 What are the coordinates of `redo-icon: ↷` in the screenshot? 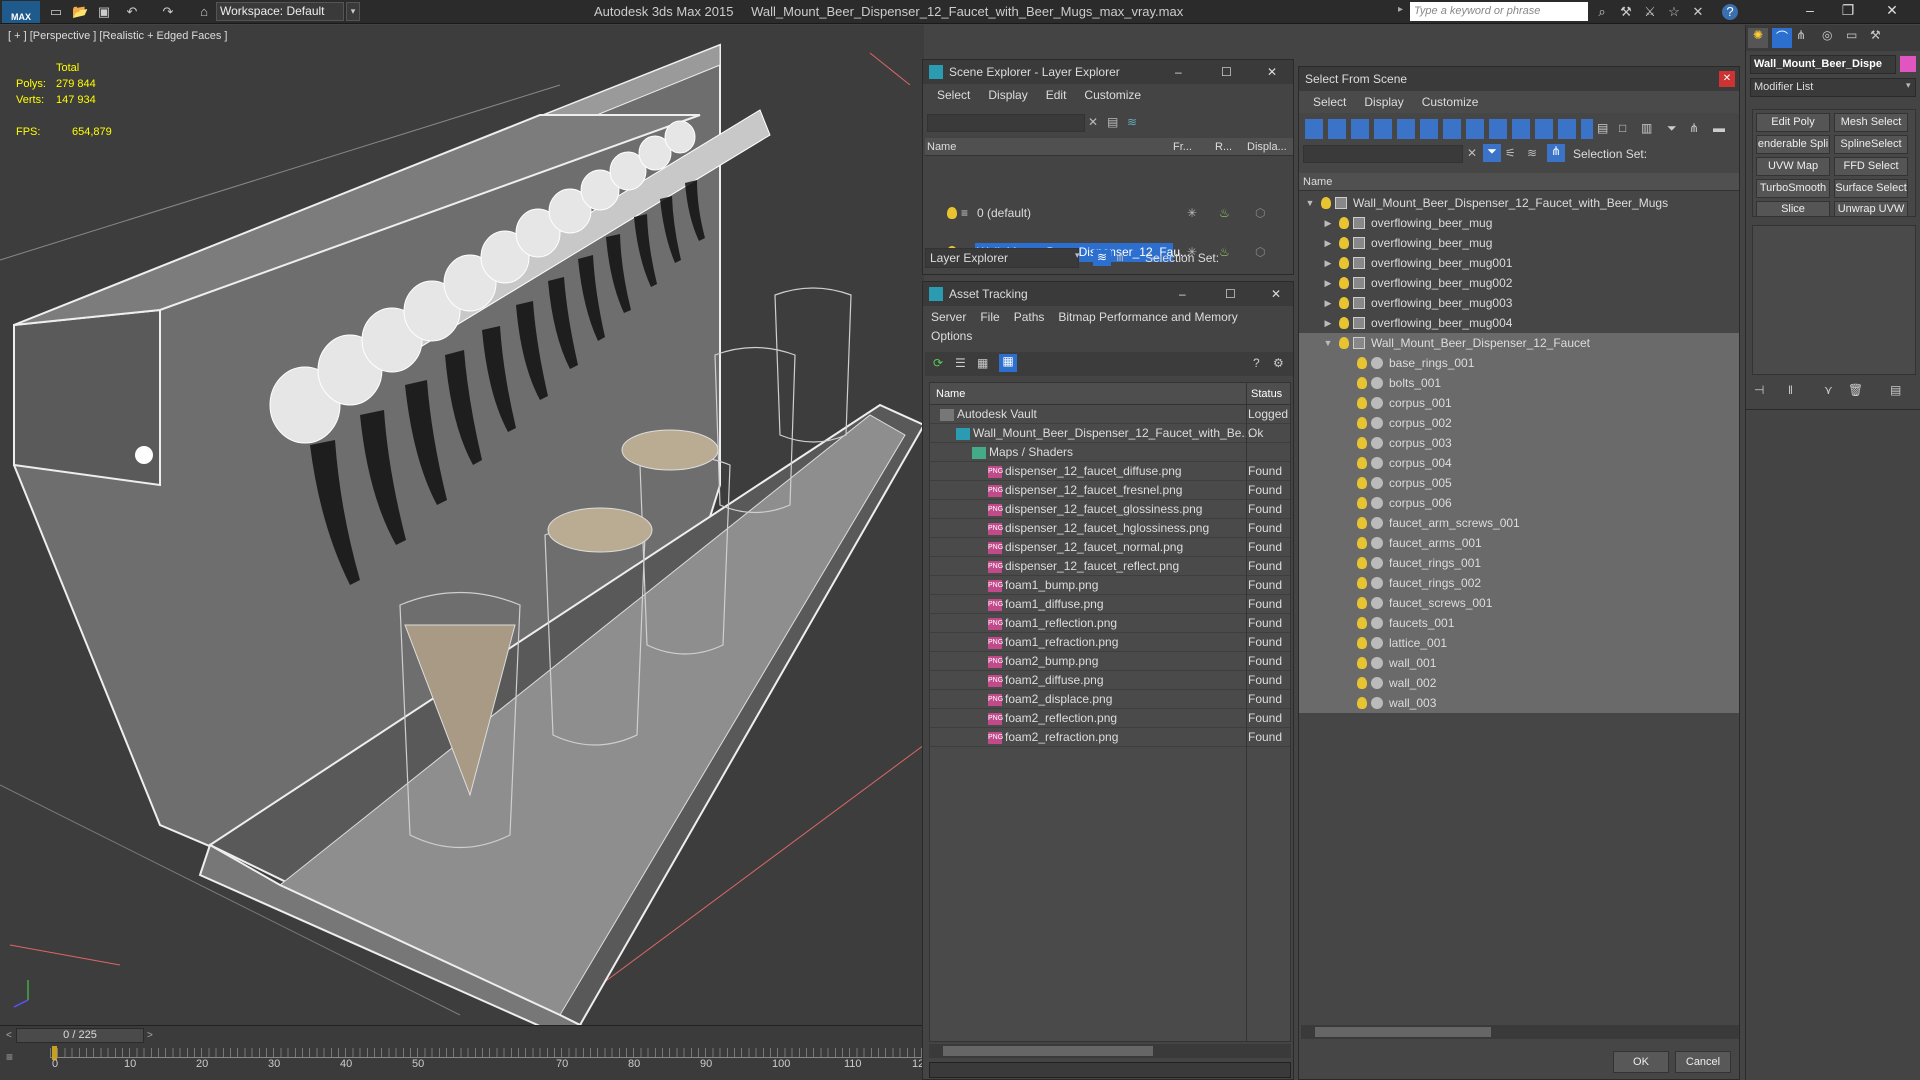 It's located at (168, 12).